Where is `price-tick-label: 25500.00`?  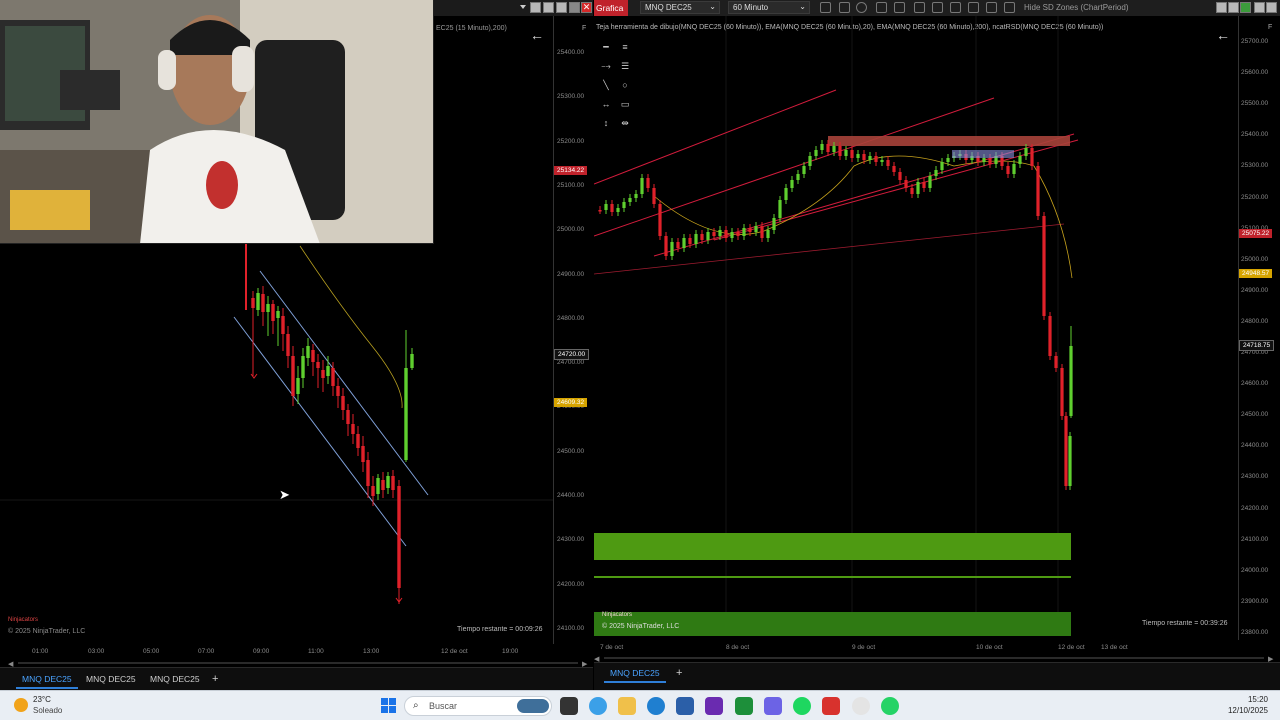
price-tick-label: 25500.00 is located at coordinates (1255, 104).